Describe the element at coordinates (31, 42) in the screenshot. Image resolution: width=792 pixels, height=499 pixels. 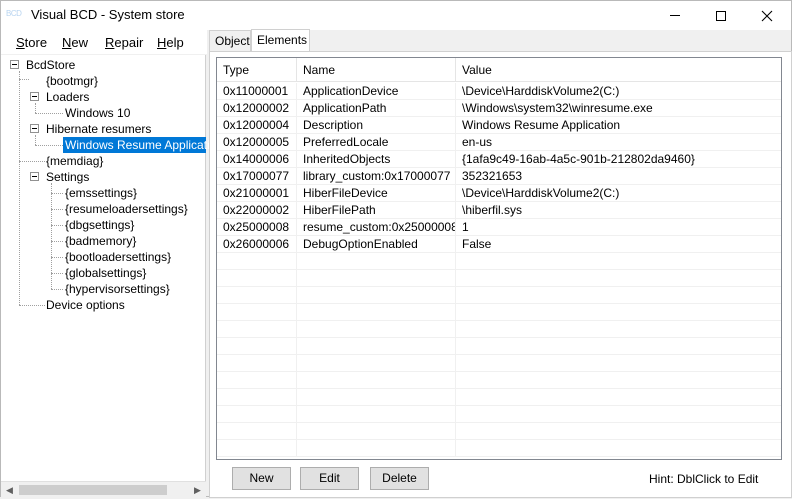
I see `menu-store: Store` at that location.